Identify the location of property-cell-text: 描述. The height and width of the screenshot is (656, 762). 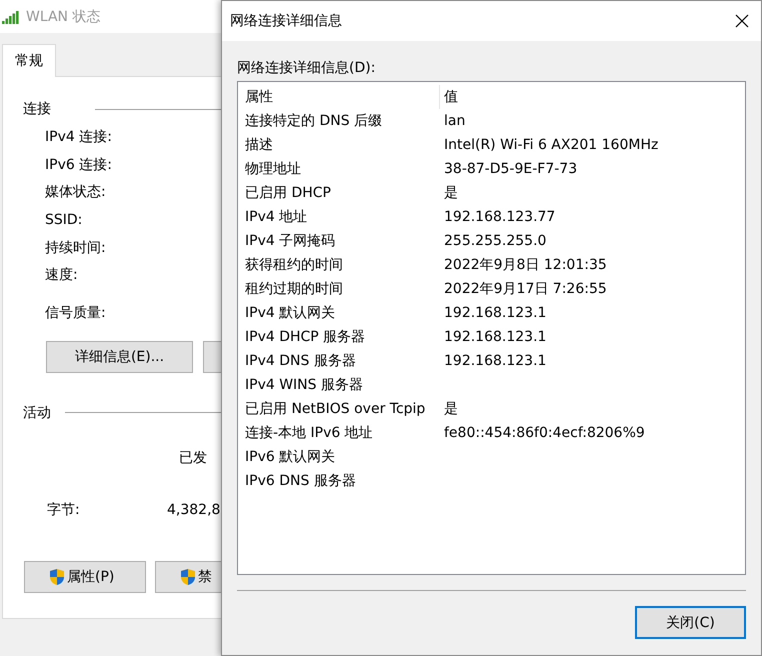
(259, 145).